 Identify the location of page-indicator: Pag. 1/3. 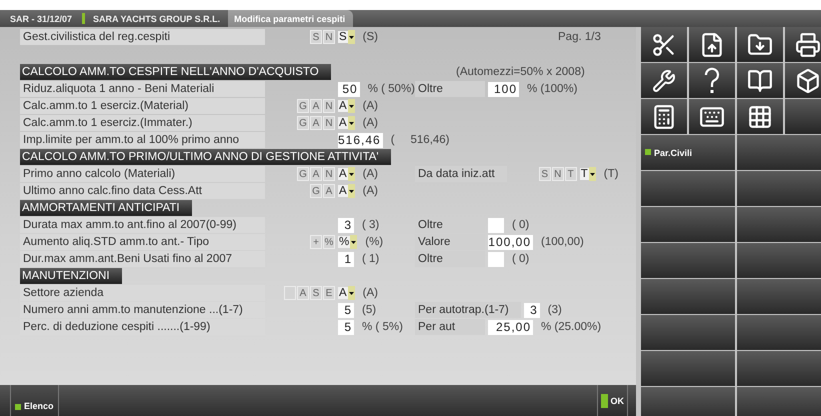
(579, 37).